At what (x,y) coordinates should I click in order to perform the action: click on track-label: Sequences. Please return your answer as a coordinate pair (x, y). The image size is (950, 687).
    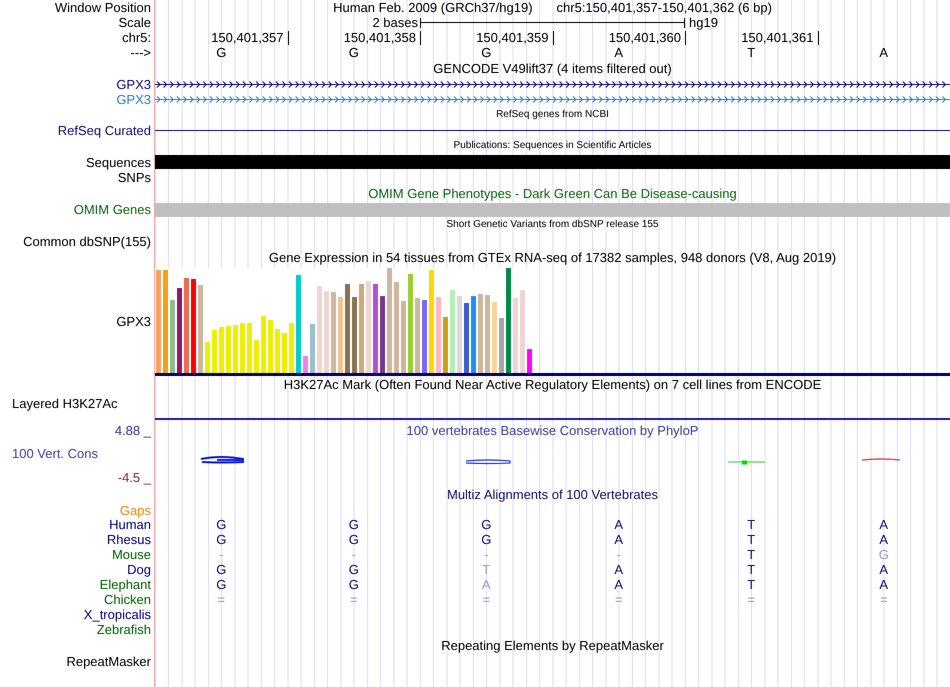
    Looking at the image, I should click on (118, 162).